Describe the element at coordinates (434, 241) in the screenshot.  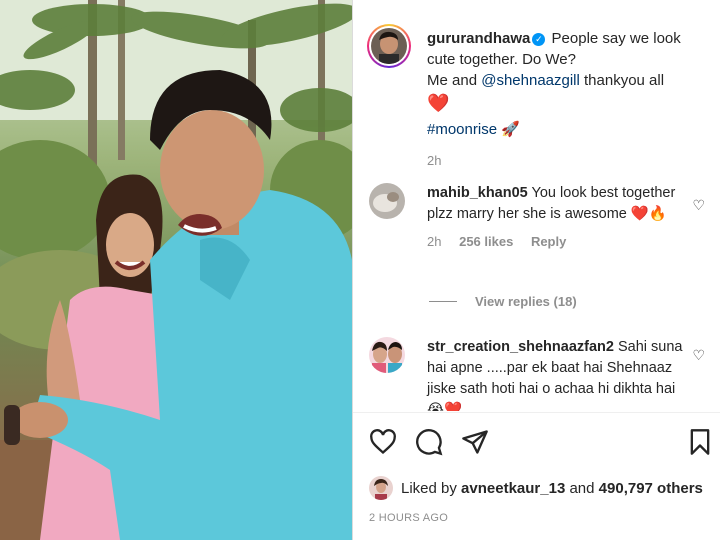
I see `comment-age: 2h` at that location.